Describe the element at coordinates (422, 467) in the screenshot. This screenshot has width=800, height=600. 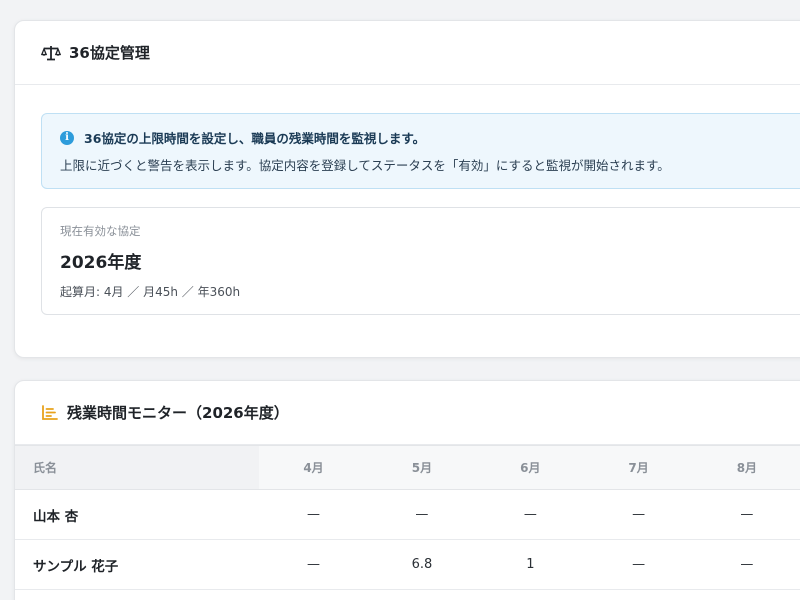
I see `column-header-month: 5月` at that location.